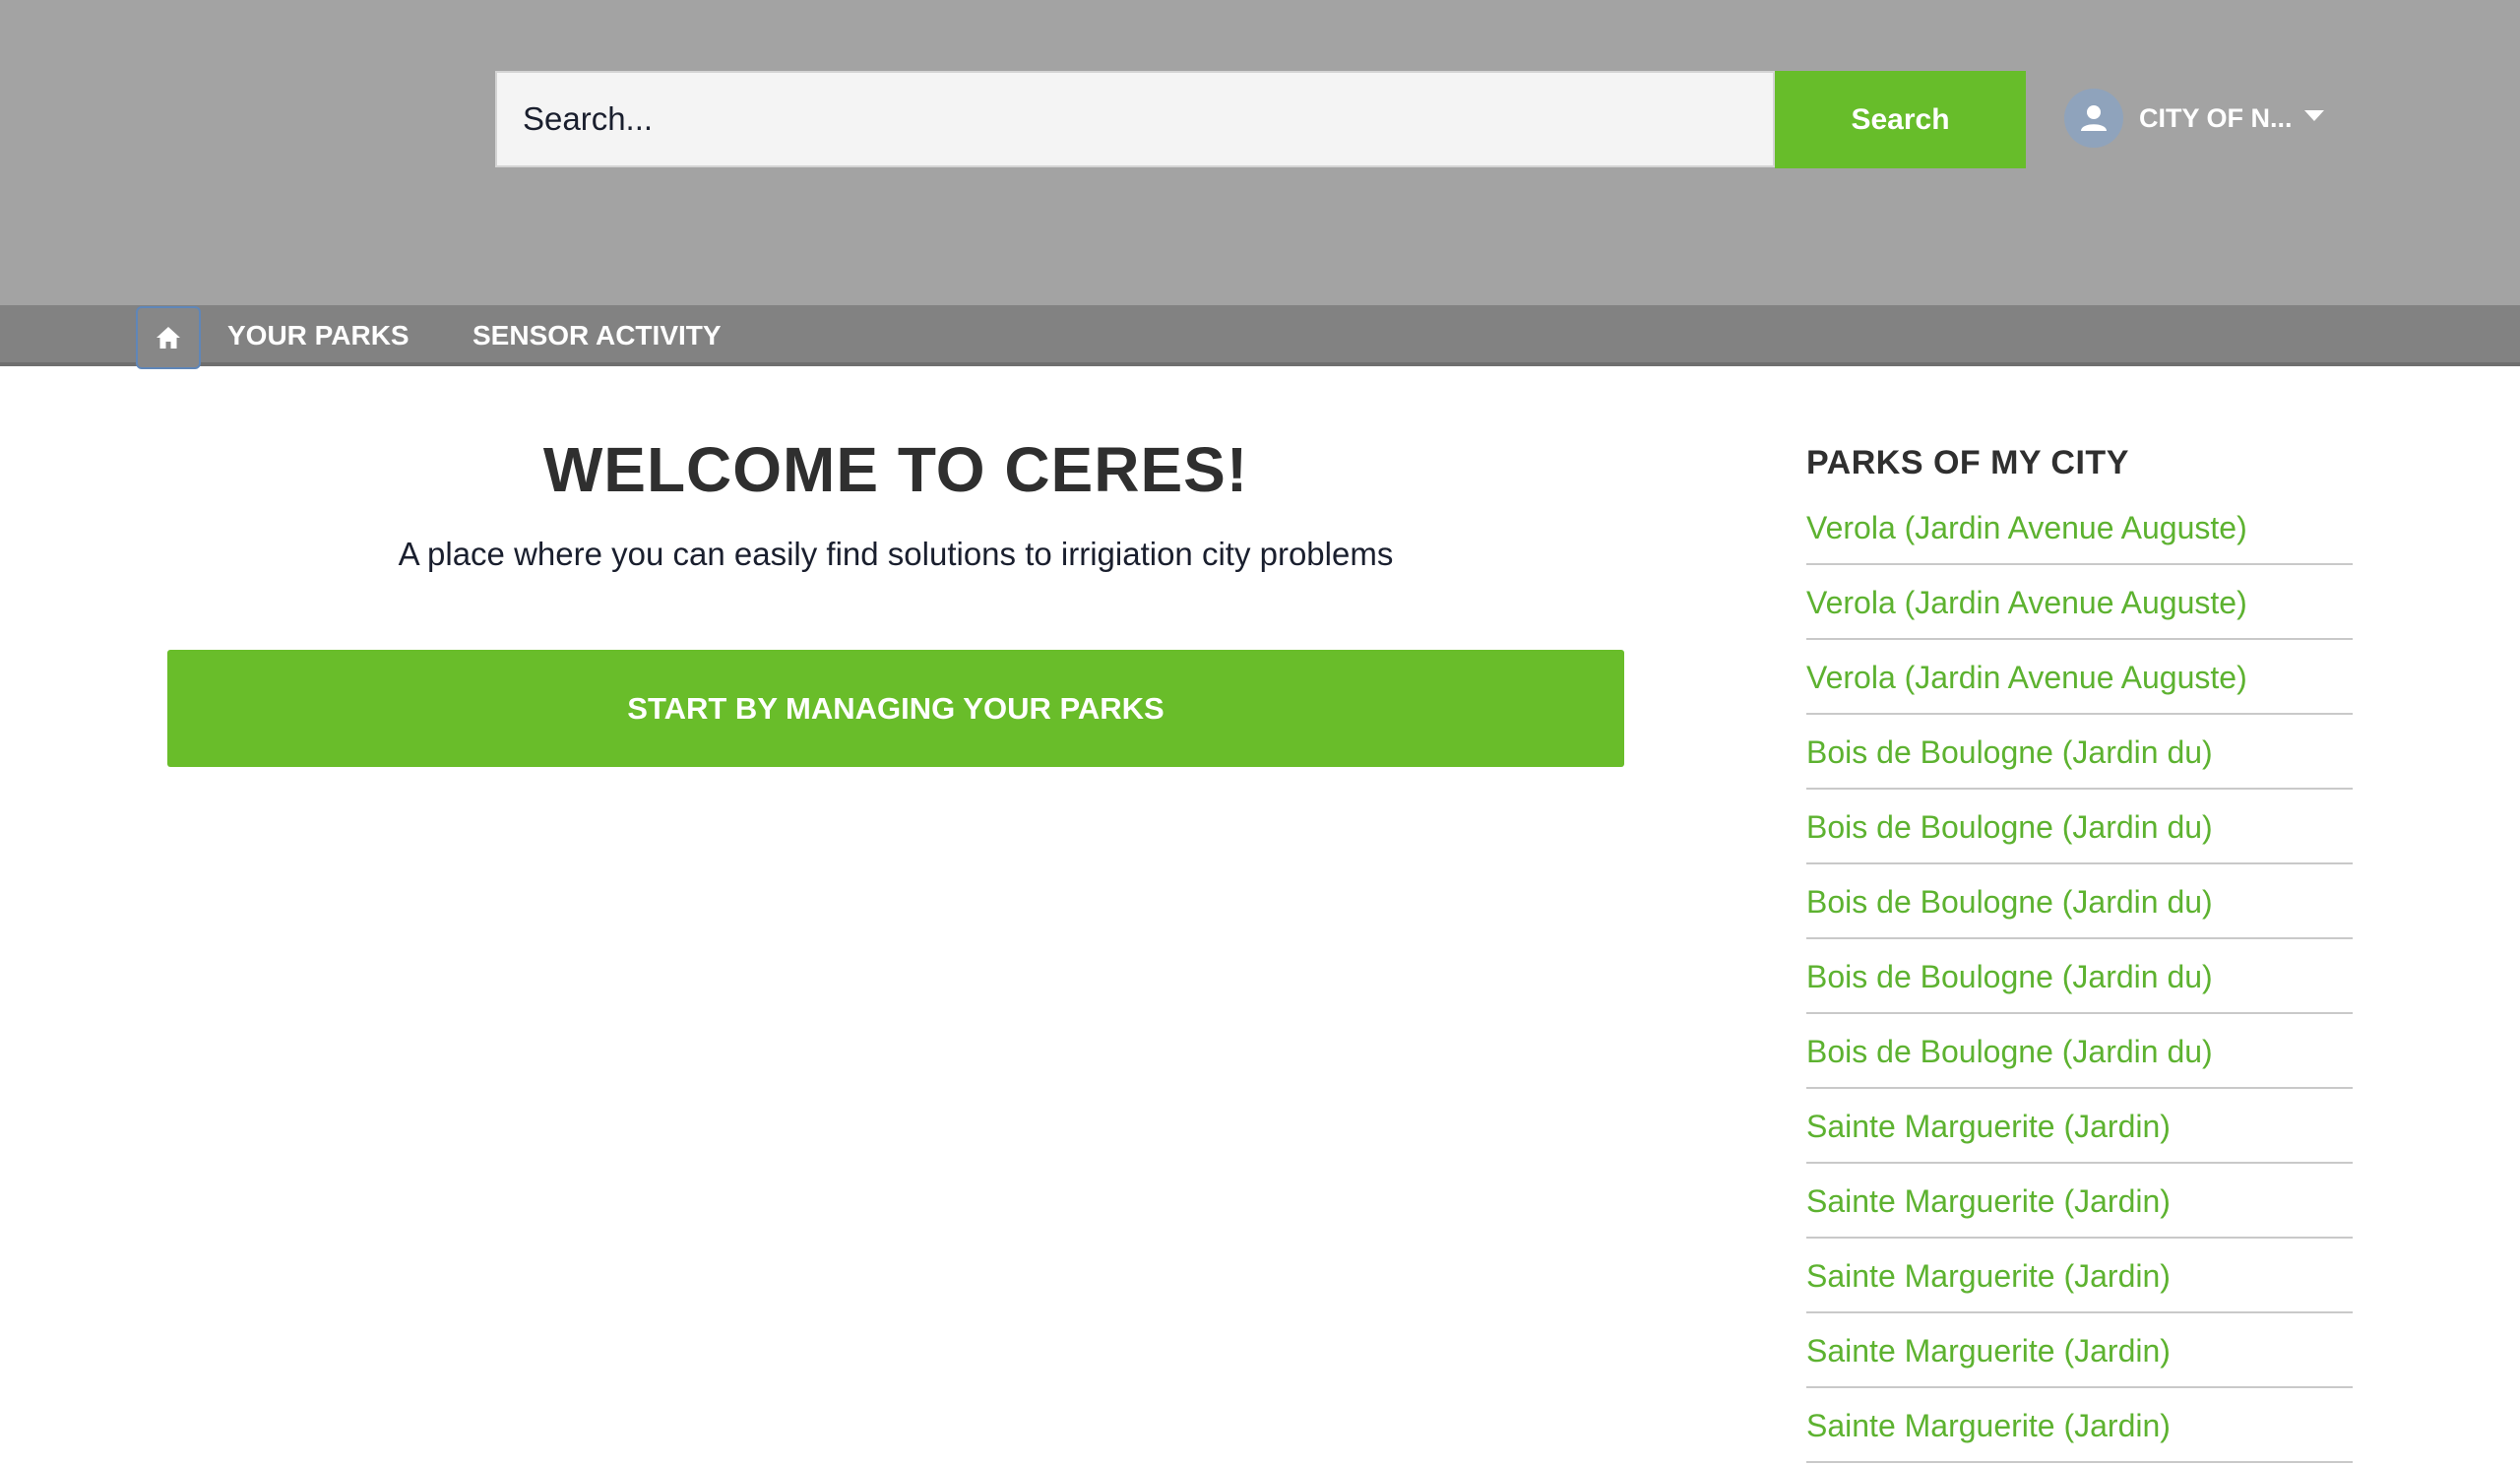 This screenshot has width=2520, height=1465. What do you see at coordinates (895, 708) in the screenshot?
I see `manage-parks-button: START BY MANAGING YOUR PARKS` at bounding box center [895, 708].